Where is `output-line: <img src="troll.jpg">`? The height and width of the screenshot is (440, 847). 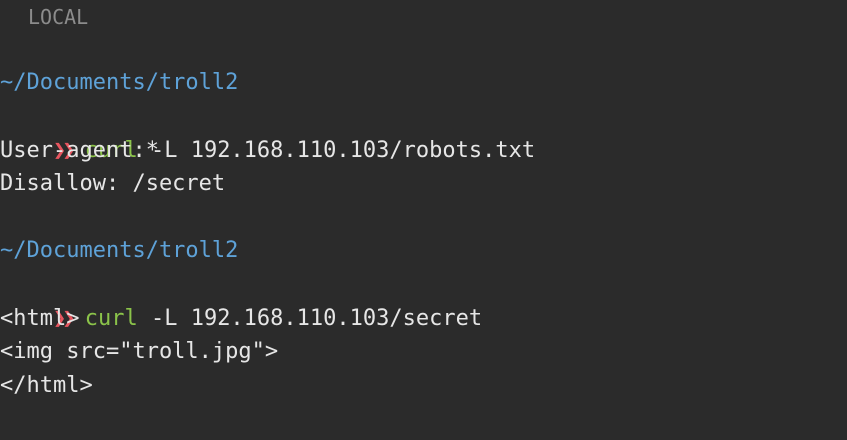
output-line: <img src="troll.jpg"> is located at coordinates (139, 351).